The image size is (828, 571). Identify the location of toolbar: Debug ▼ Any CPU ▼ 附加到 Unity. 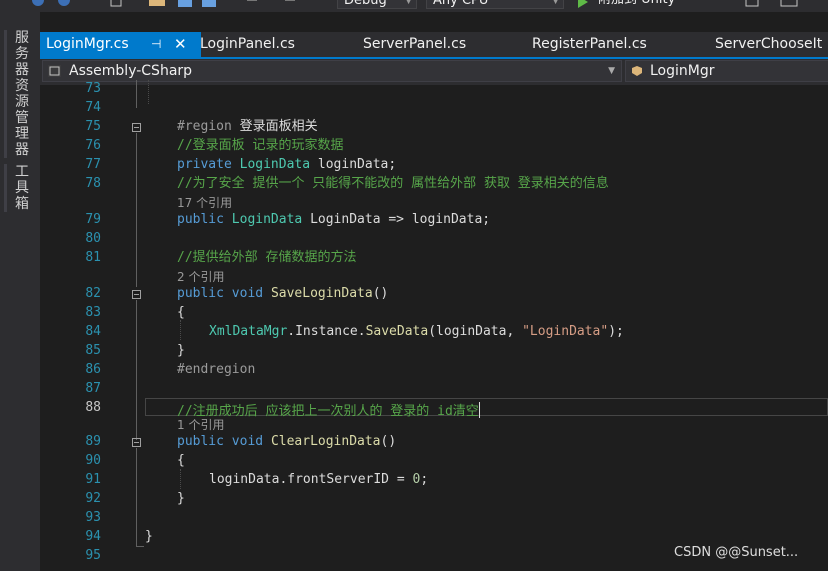
(414, 6).